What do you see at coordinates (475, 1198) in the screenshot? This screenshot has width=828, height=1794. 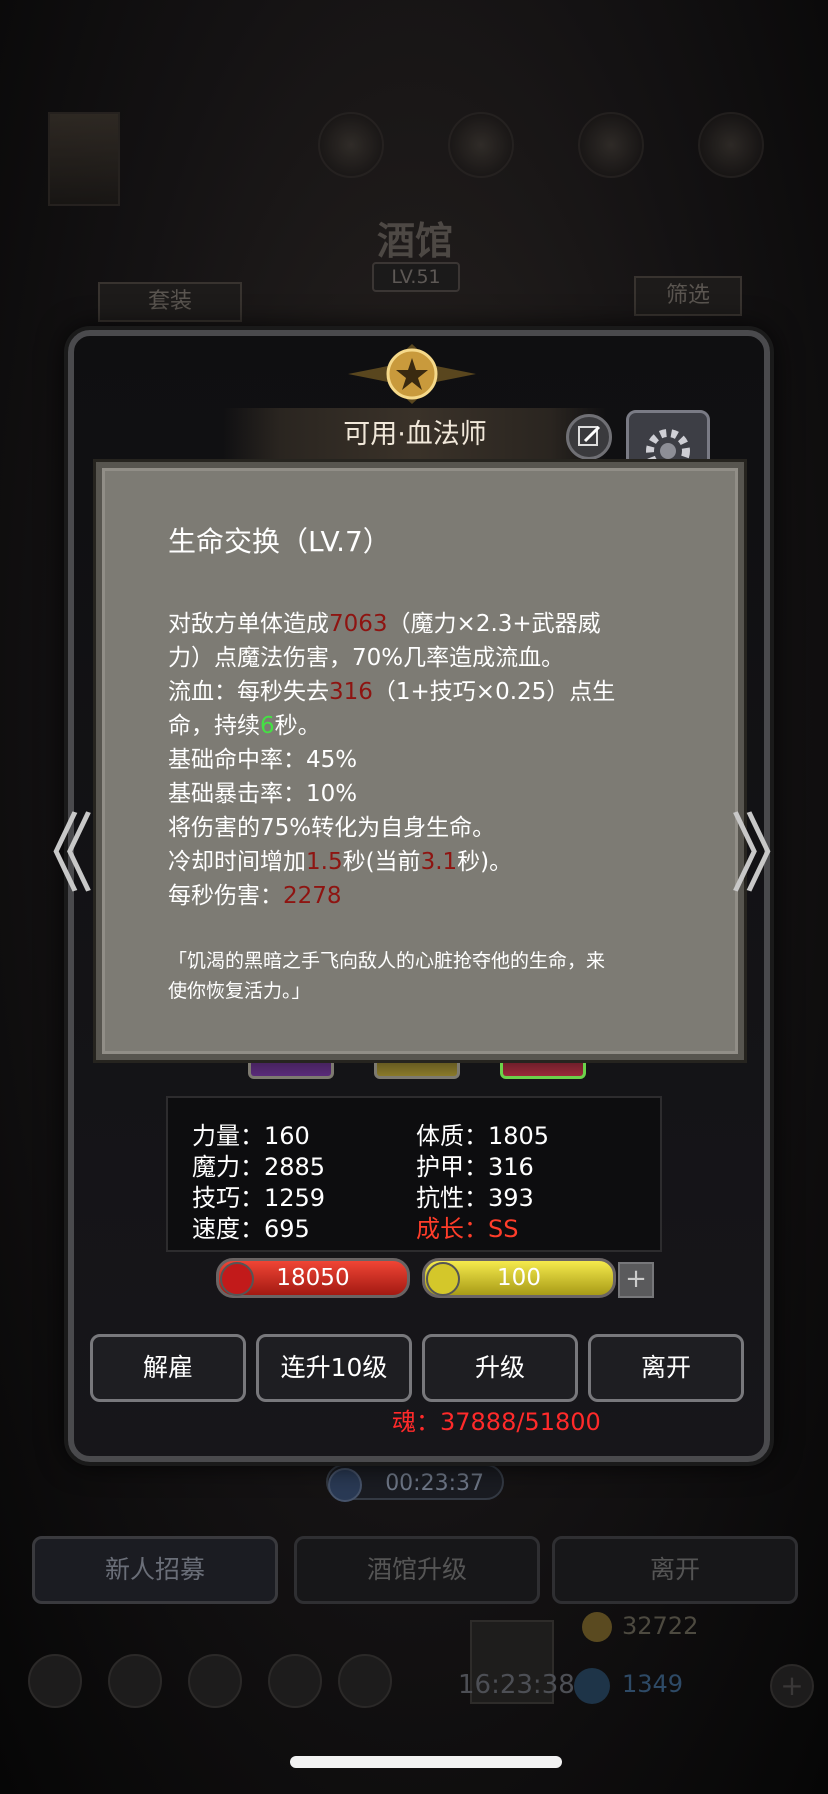 I see `stat-resist: 抗性：393` at bounding box center [475, 1198].